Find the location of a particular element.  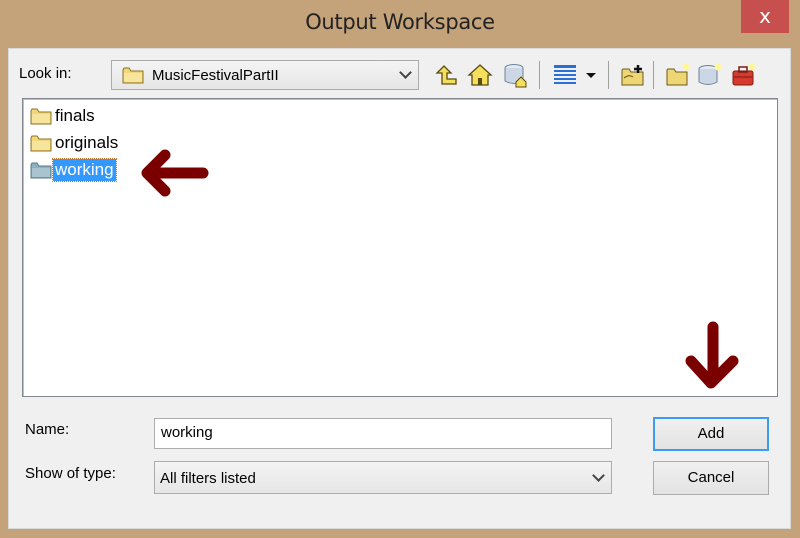

home-icon is located at coordinates (480, 75).